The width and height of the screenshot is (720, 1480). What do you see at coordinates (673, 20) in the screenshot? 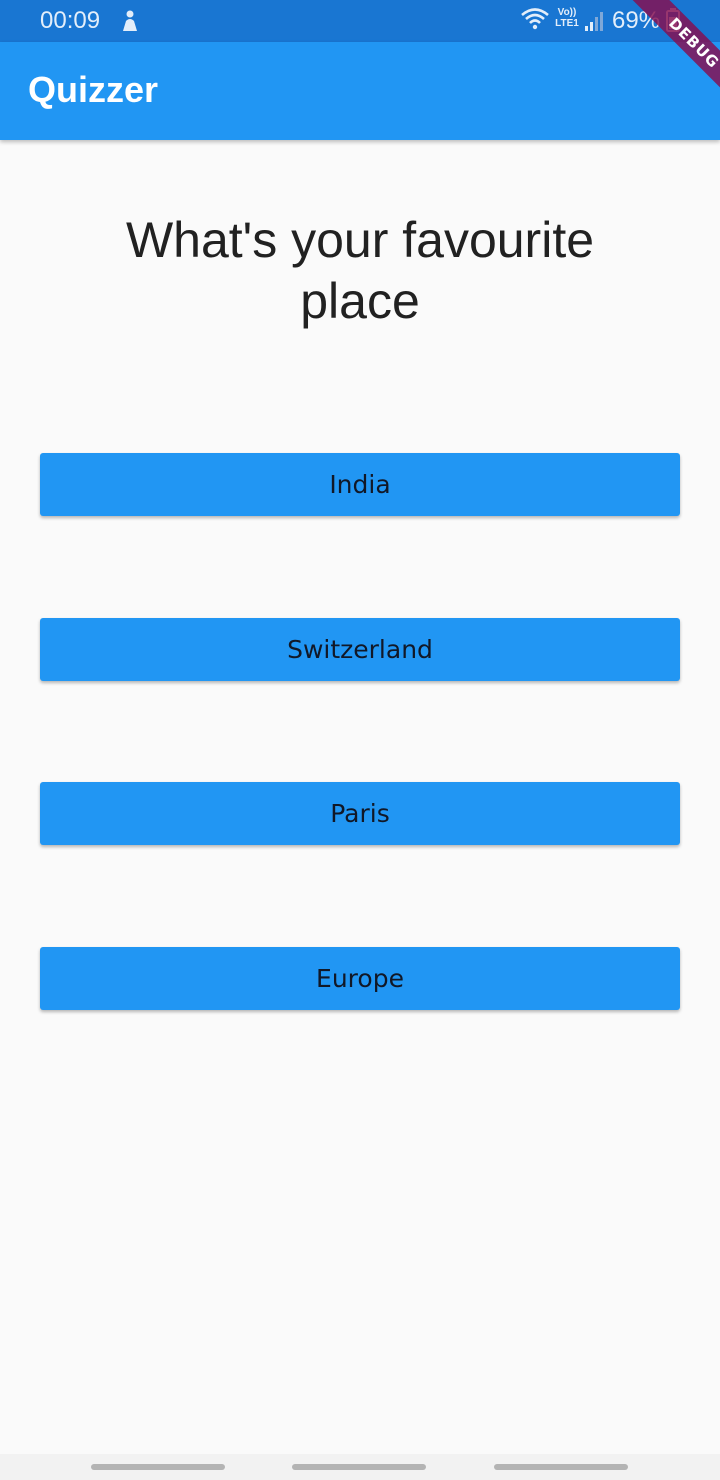
I see `battery-icon` at bounding box center [673, 20].